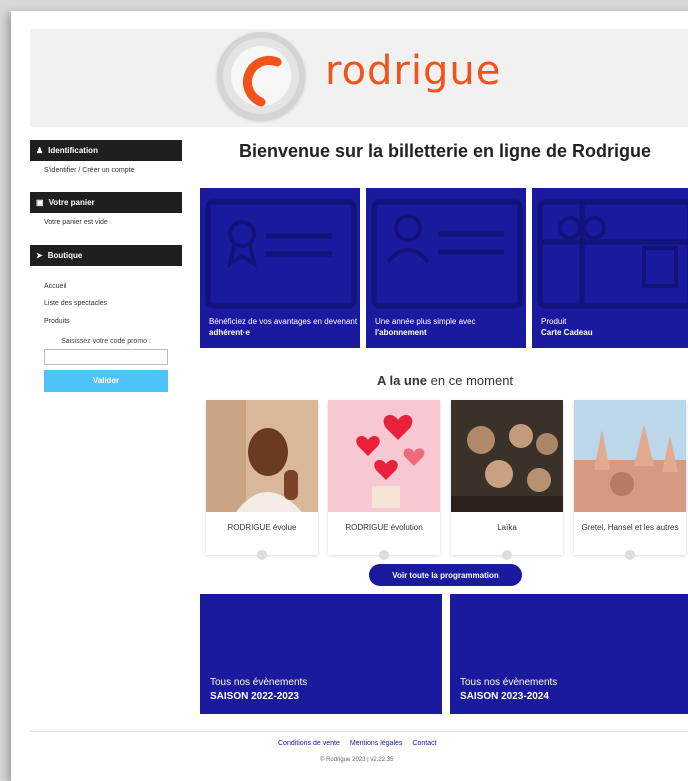 Image resolution: width=688 pixels, height=781 pixels. What do you see at coordinates (445, 380) in the screenshot?
I see `section-title-une: A la une en ce moment` at bounding box center [445, 380].